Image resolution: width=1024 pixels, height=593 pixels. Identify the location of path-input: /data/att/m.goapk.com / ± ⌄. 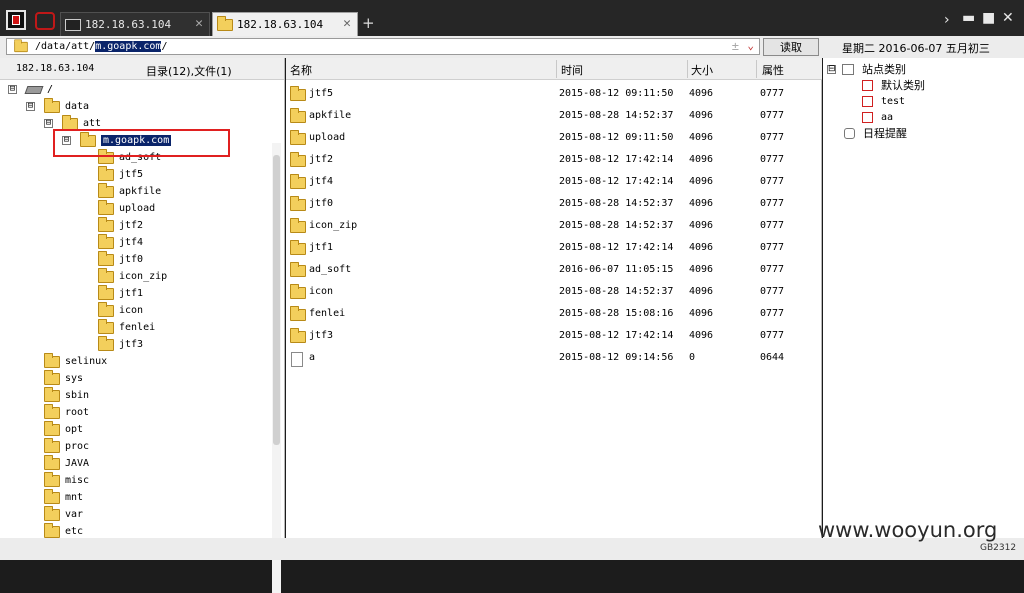
(383, 46).